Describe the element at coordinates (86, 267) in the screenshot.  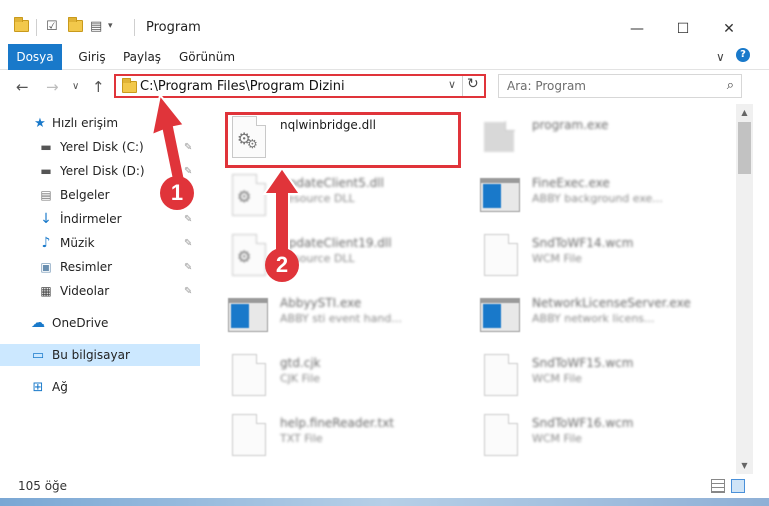
I see `sidebar-item-label: Resimler` at that location.